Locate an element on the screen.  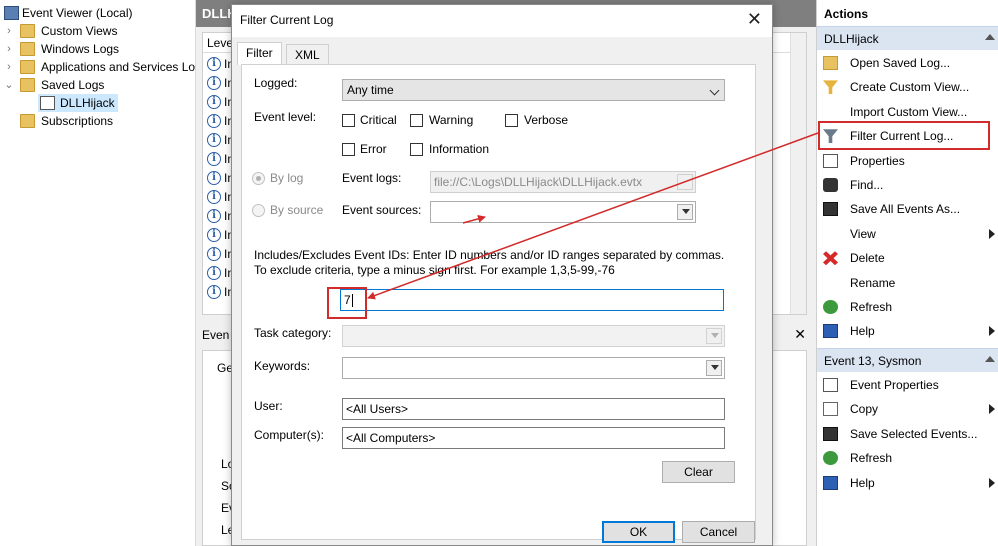
tree-root: Event Viewer (Local) is located at coordinates (98, 13).